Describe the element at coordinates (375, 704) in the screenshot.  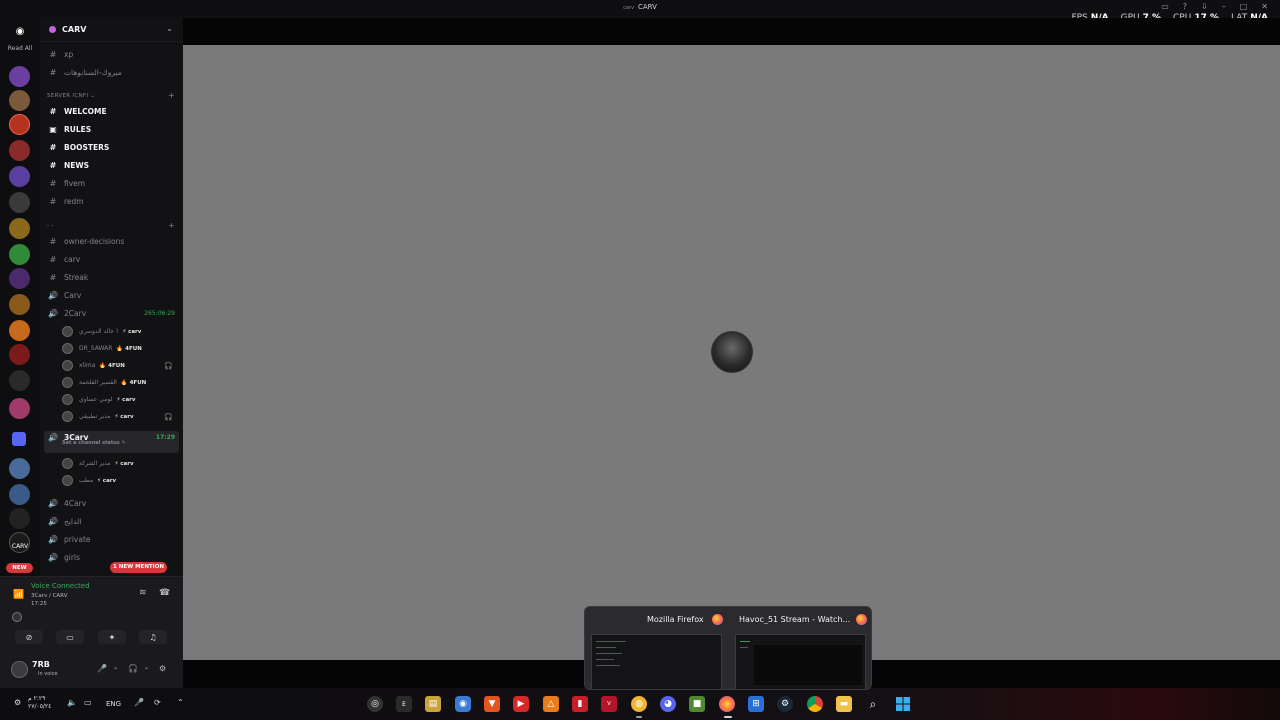
I see `obs-icon: ◎` at that location.